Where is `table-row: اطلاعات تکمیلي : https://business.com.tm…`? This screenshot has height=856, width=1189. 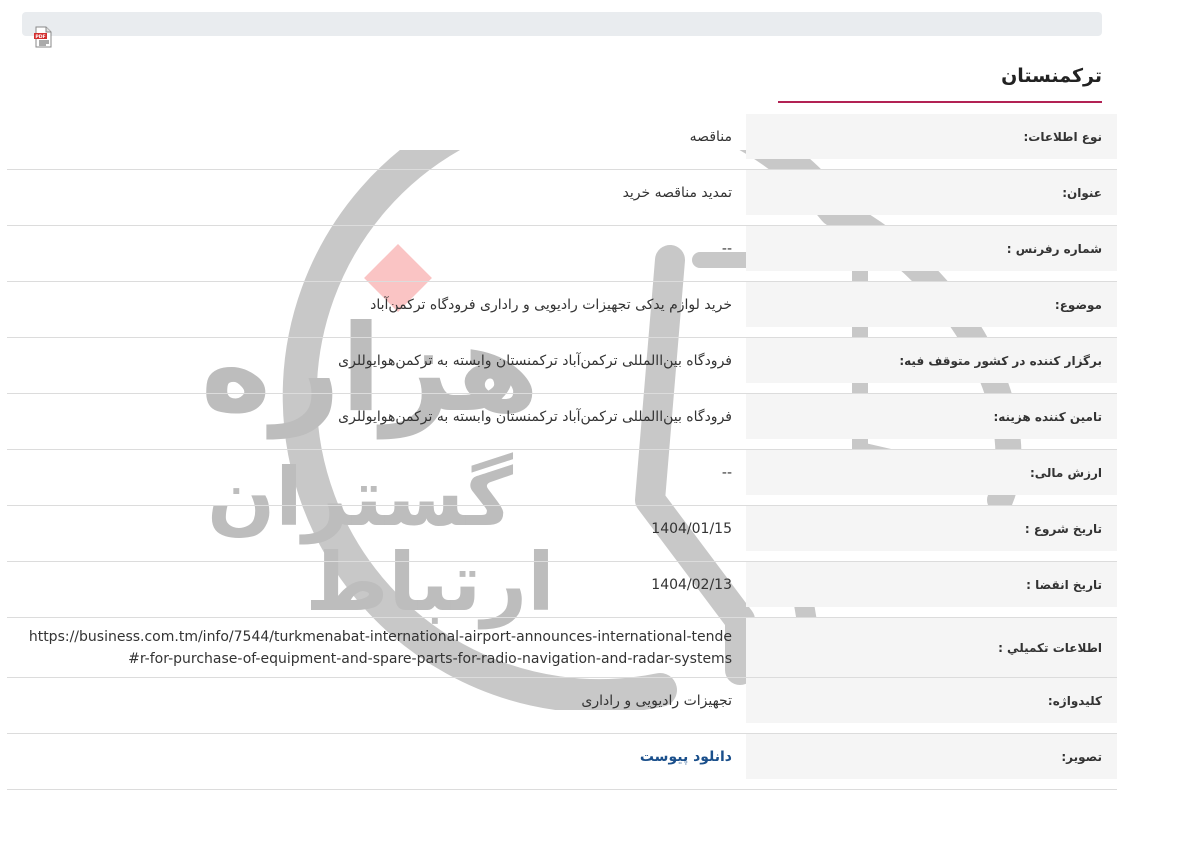 table-row: اطلاعات تکمیلي : https://business.com.tm… is located at coordinates (562, 648).